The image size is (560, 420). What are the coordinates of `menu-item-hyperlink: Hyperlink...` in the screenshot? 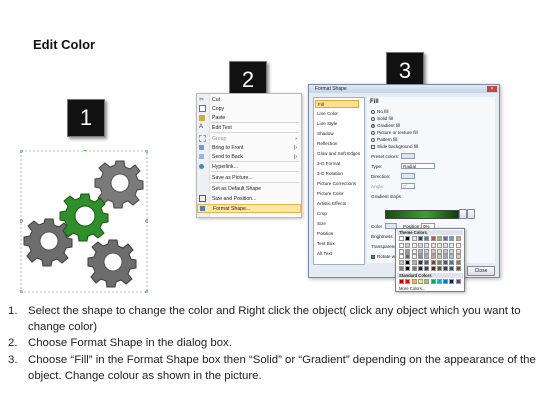 It's located at (249, 166).